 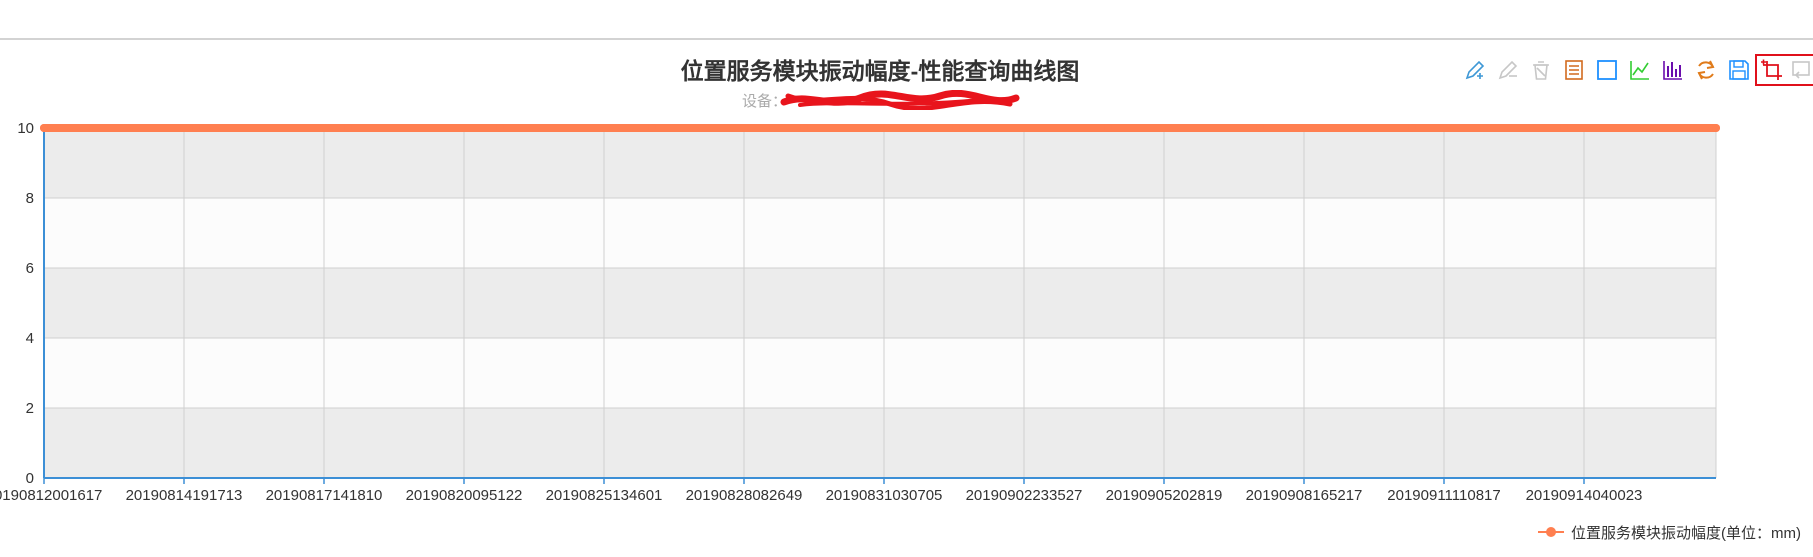 What do you see at coordinates (324, 495) in the screenshot?
I see `x-tick-label: 20190817141810` at bounding box center [324, 495].